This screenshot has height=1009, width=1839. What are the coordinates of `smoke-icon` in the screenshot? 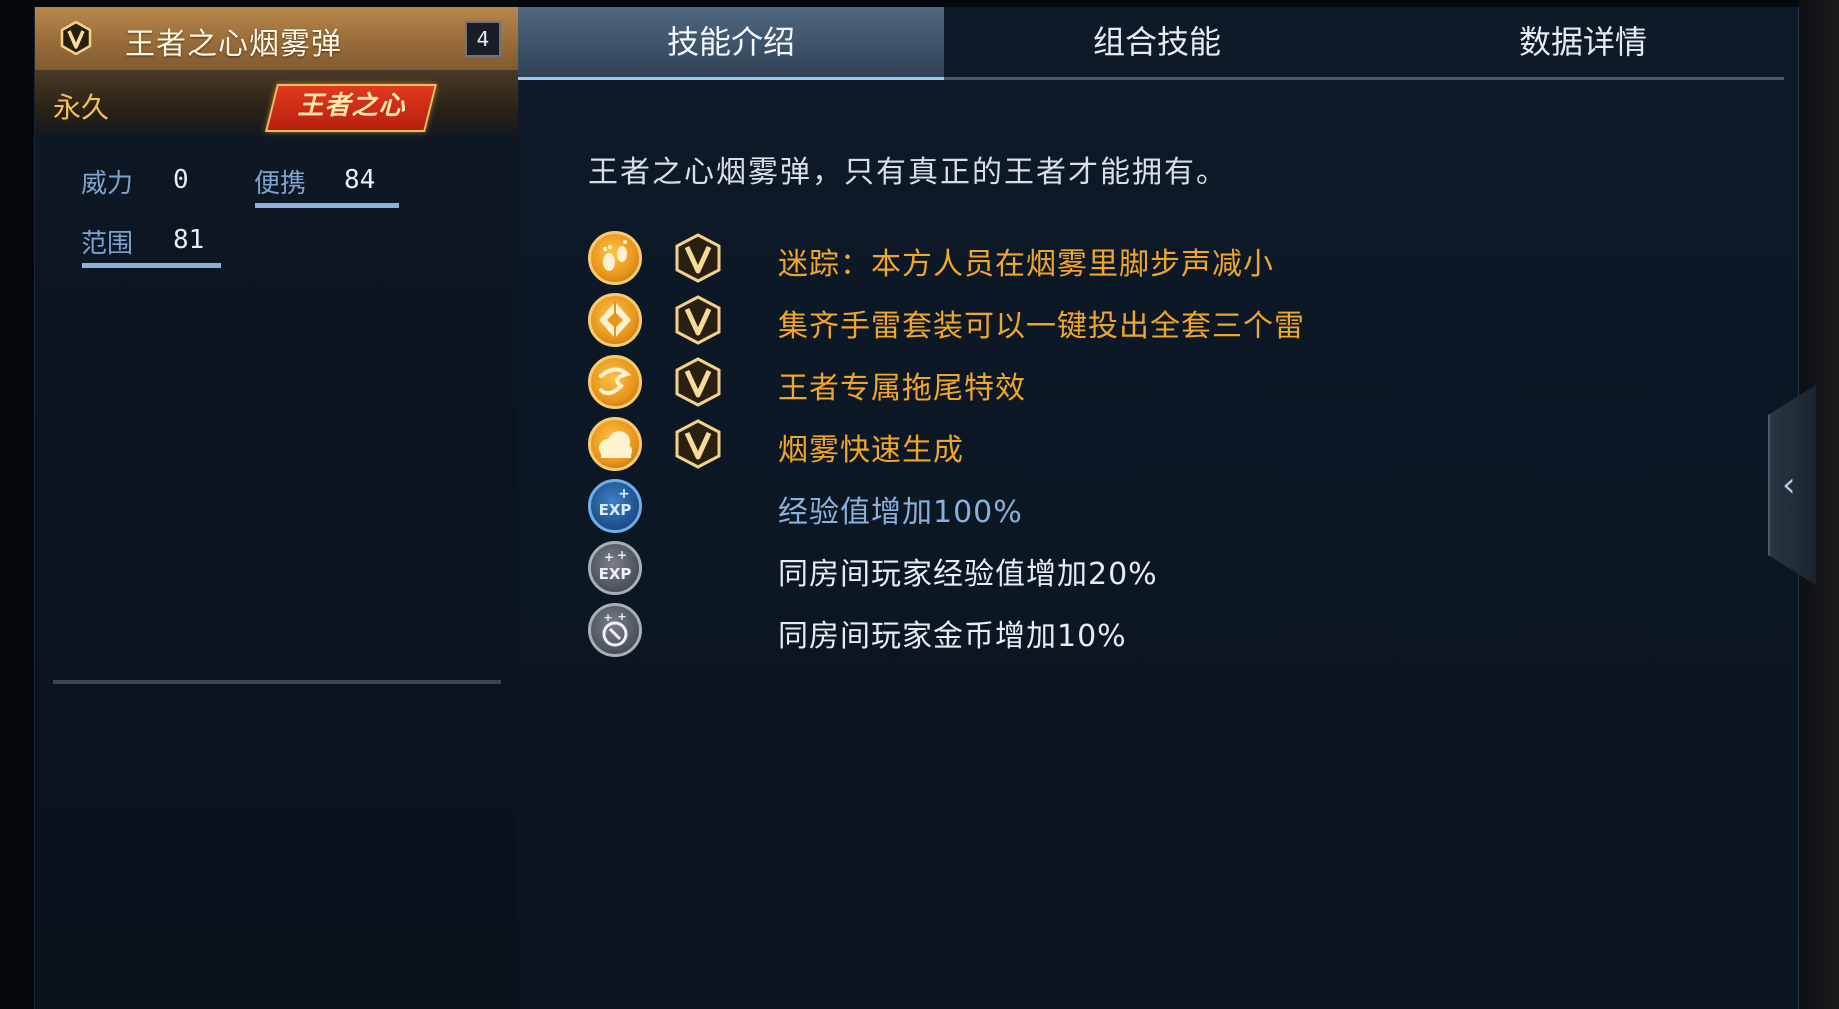 It's located at (615, 444).